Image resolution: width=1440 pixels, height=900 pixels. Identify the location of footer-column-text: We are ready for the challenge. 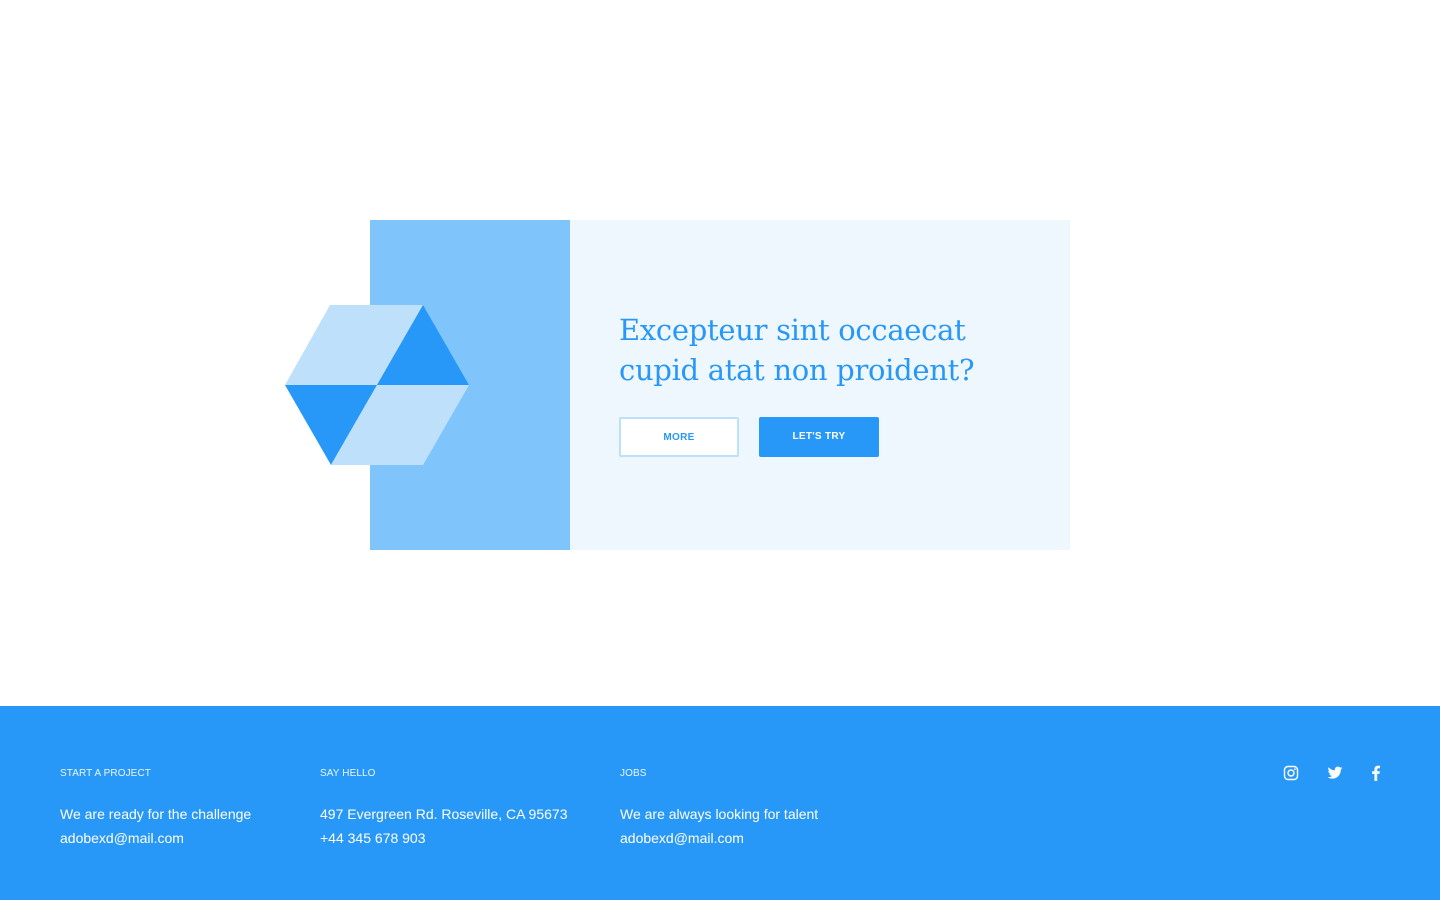
(156, 814).